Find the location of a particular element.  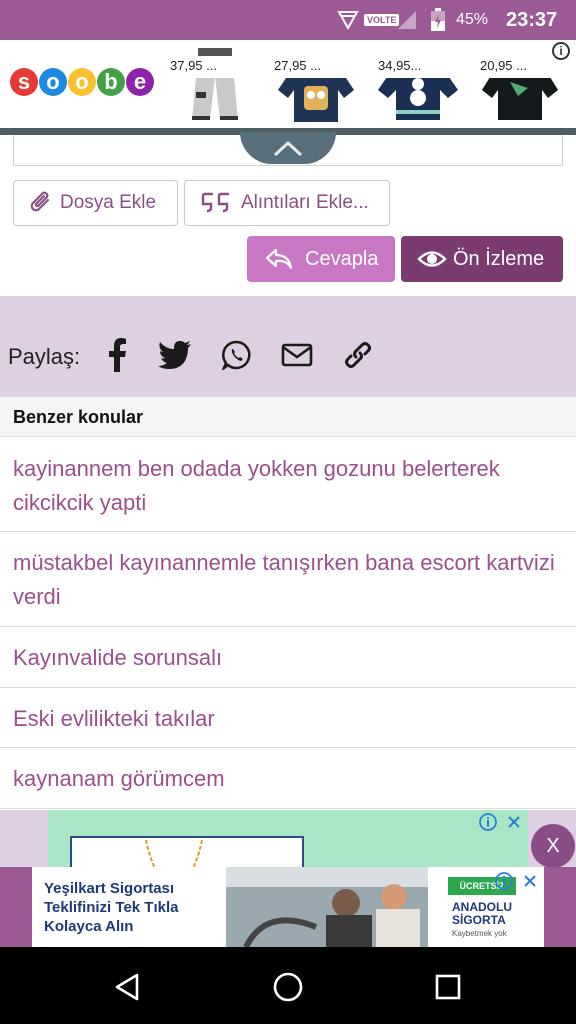

email-icon is located at coordinates (297, 355).